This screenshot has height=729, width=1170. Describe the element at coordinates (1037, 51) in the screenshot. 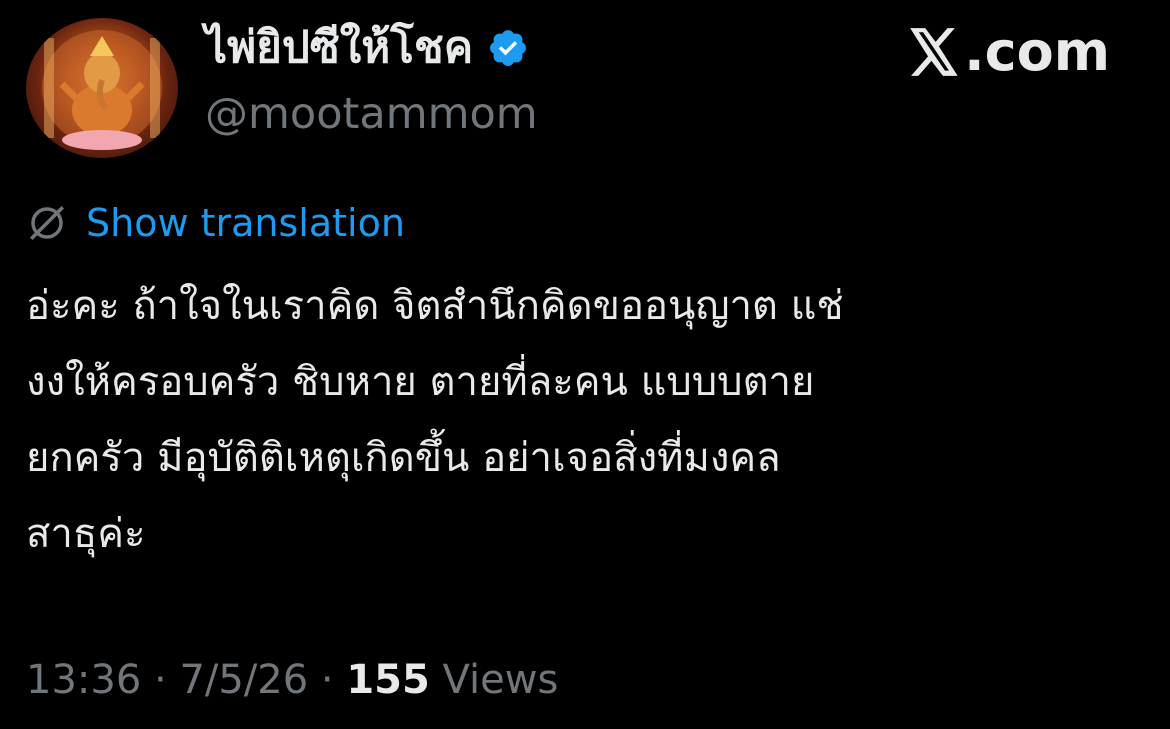

I see `brand-domain: .com` at that location.